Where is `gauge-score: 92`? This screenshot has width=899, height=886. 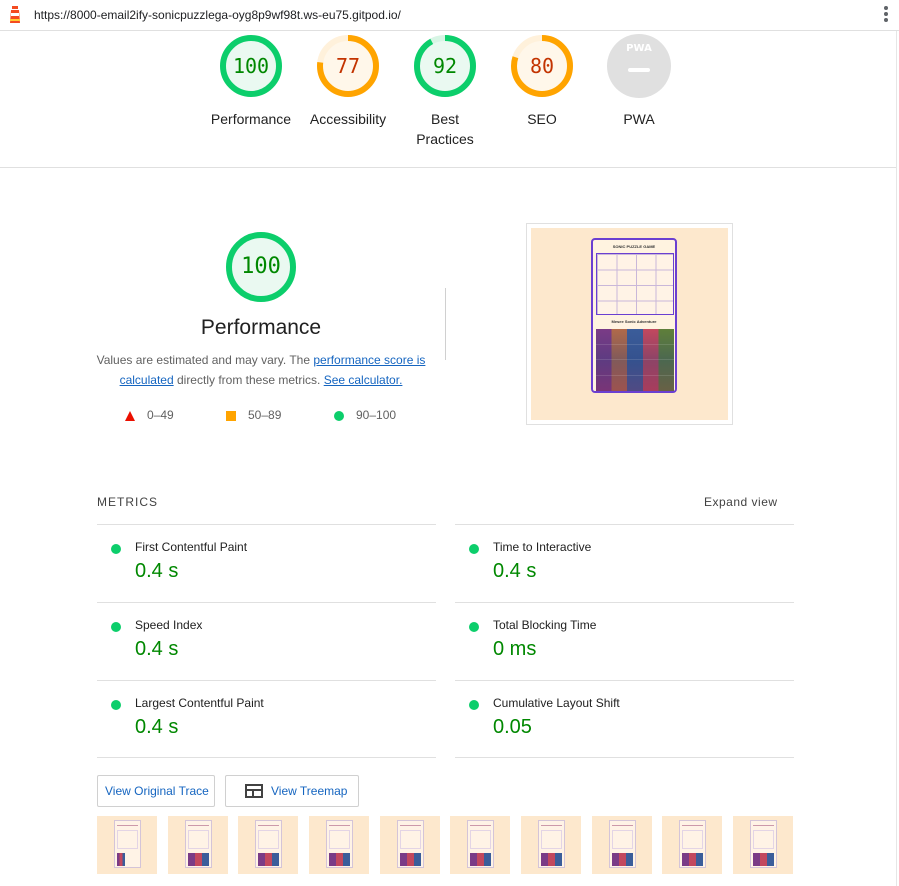 gauge-score: 92 is located at coordinates (445, 66).